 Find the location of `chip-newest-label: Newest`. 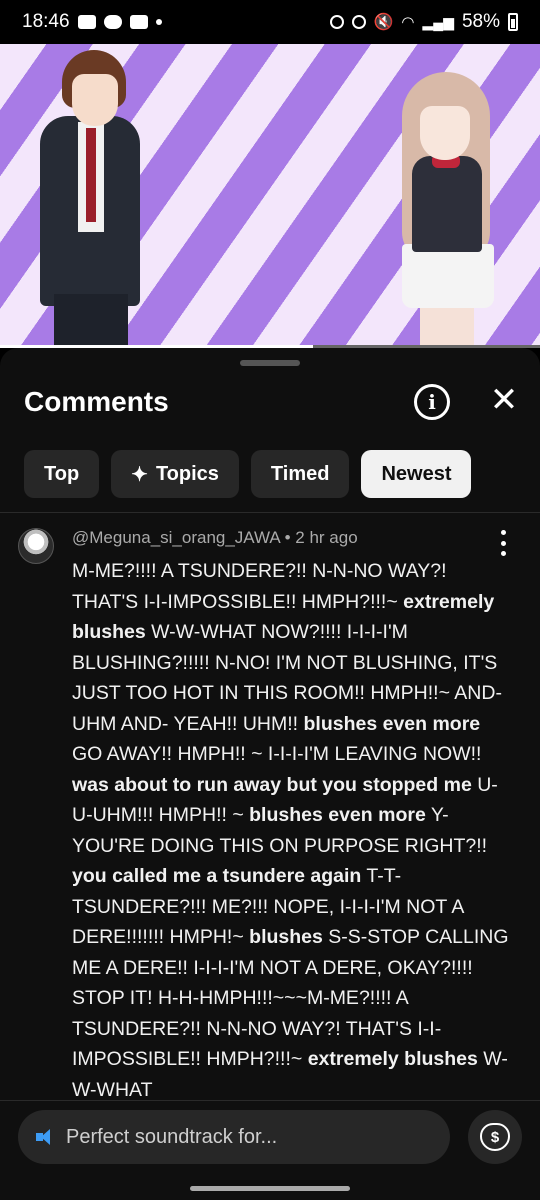

chip-newest-label: Newest is located at coordinates (416, 473).